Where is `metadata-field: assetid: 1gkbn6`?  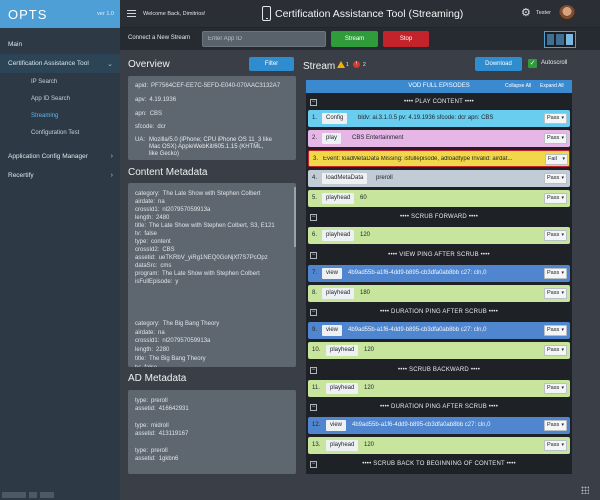 metadata-field: assetid: 1gkbn6 is located at coordinates (157, 459).